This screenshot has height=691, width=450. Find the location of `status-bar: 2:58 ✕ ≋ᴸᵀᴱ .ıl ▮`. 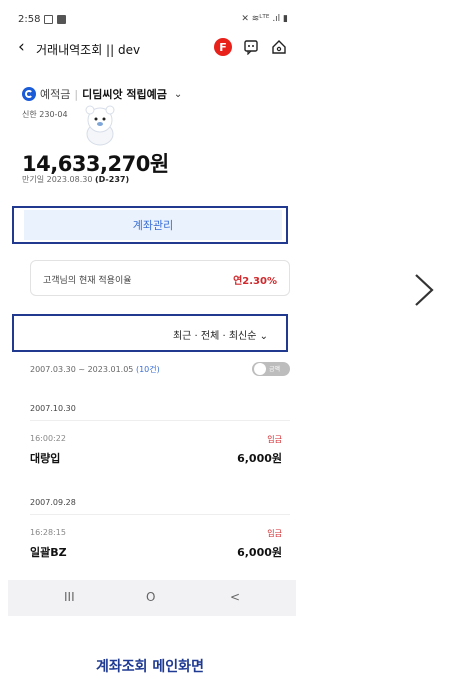

status-bar: 2:58 ✕ ≋ᴸᵀᴱ .ıl ▮ is located at coordinates (153, 22).